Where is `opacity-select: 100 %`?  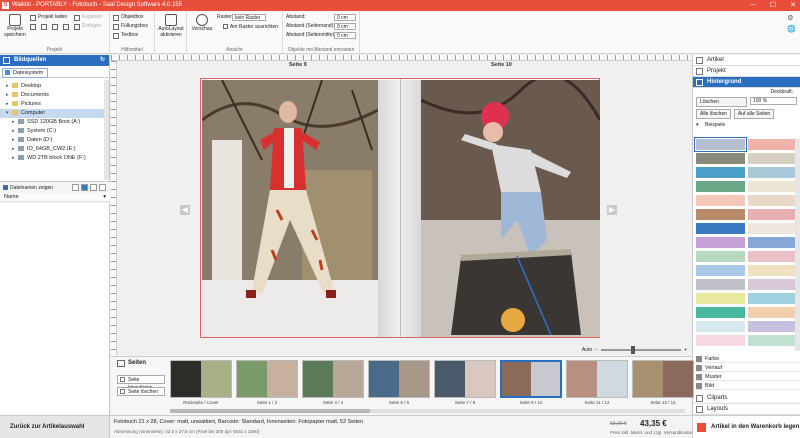 opacity-select: 100 % is located at coordinates (773, 101).